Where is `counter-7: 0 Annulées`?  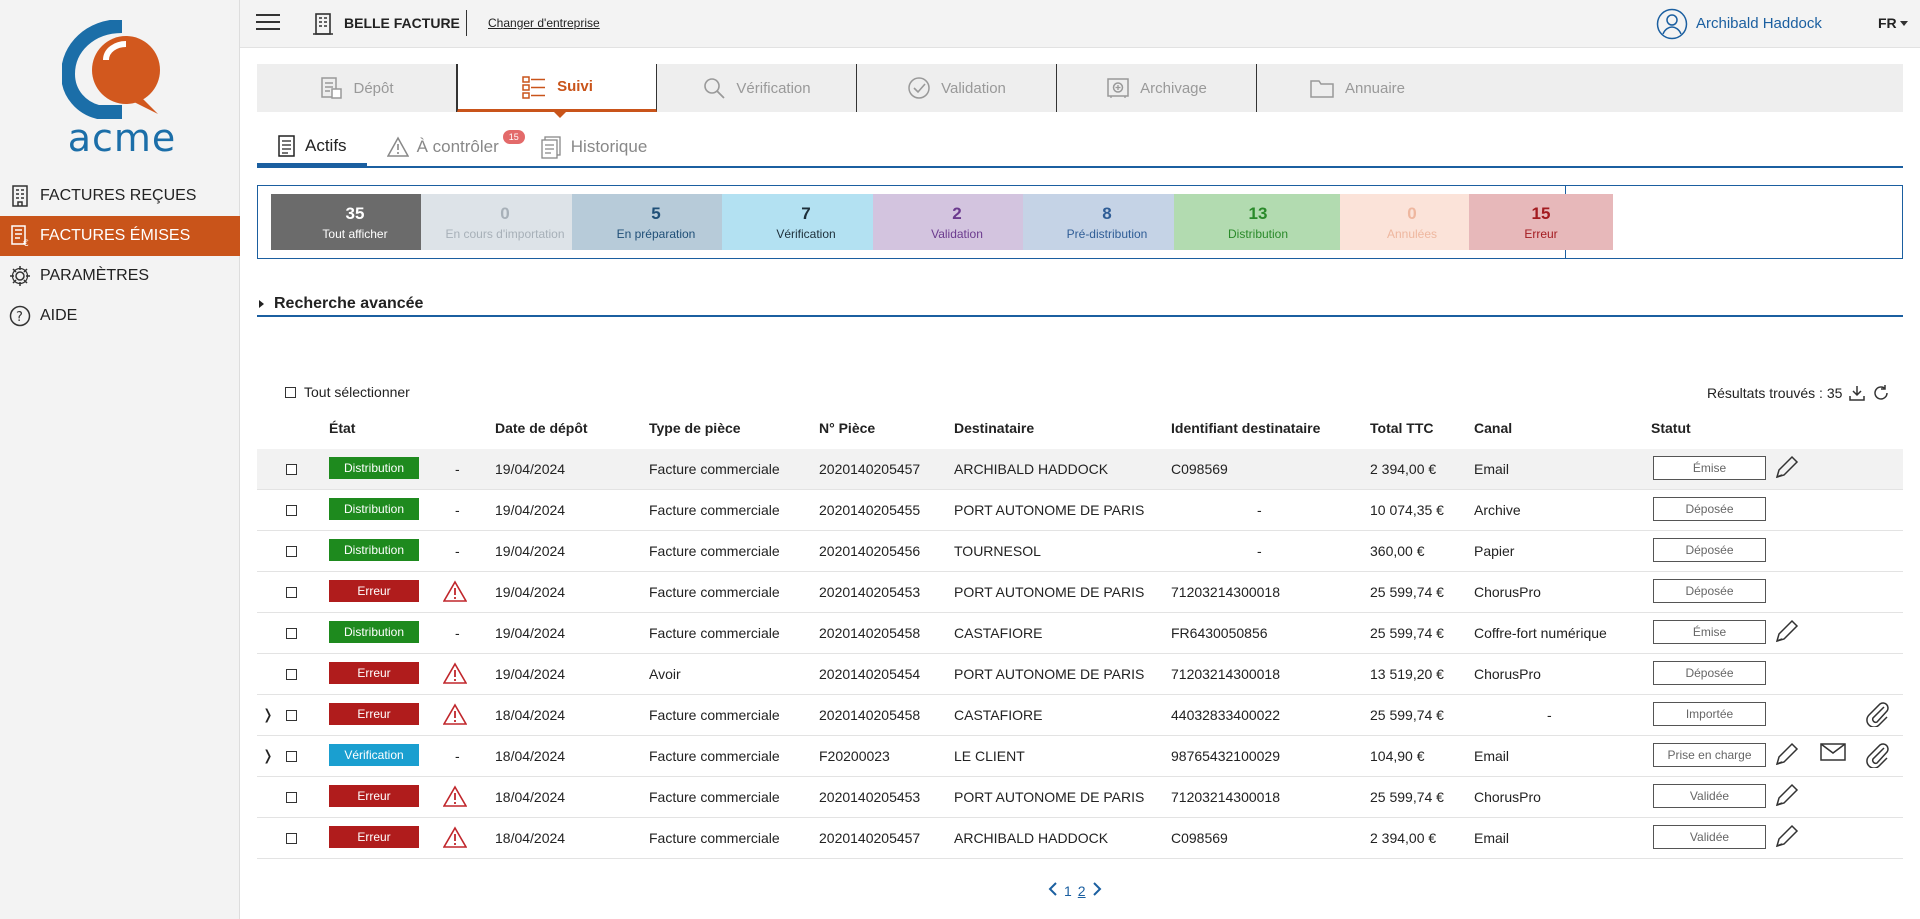
counter-7: 0 Annulées is located at coordinates (1412, 222).